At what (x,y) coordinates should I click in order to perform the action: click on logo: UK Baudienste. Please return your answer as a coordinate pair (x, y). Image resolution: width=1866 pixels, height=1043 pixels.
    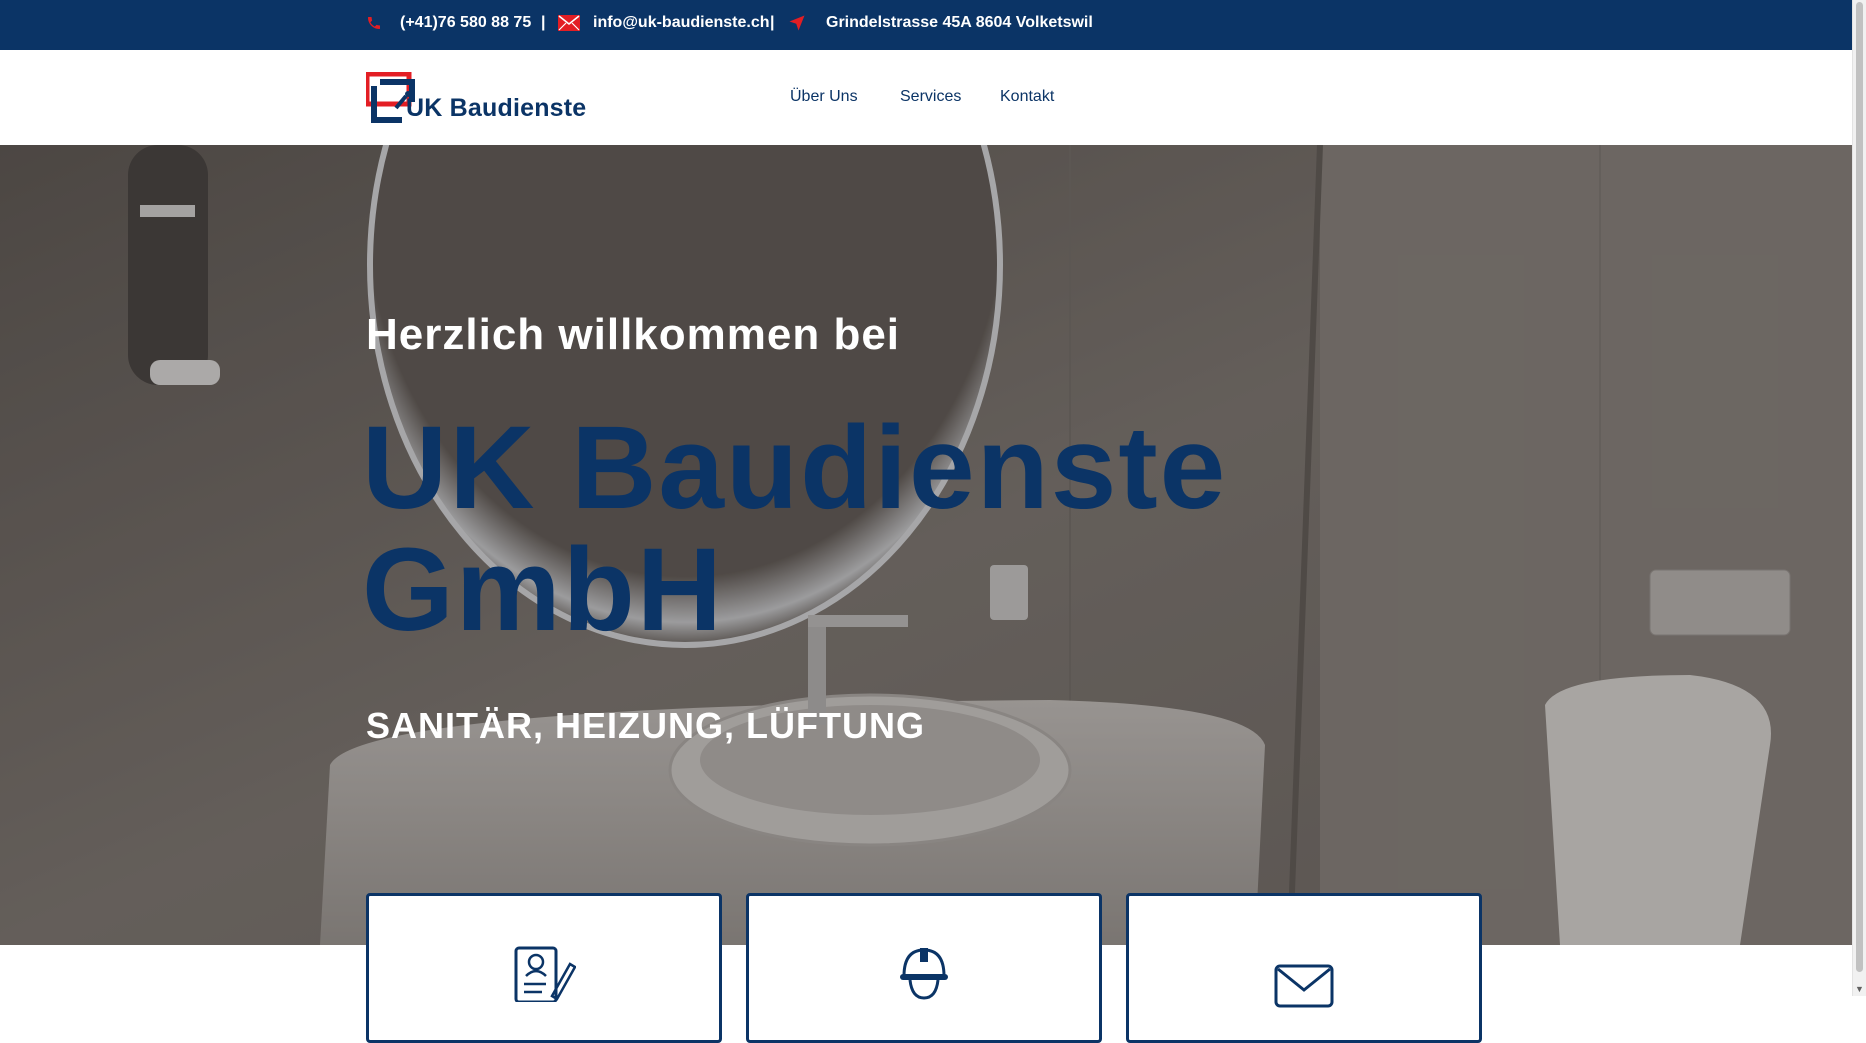
    Looking at the image, I should click on (476, 100).